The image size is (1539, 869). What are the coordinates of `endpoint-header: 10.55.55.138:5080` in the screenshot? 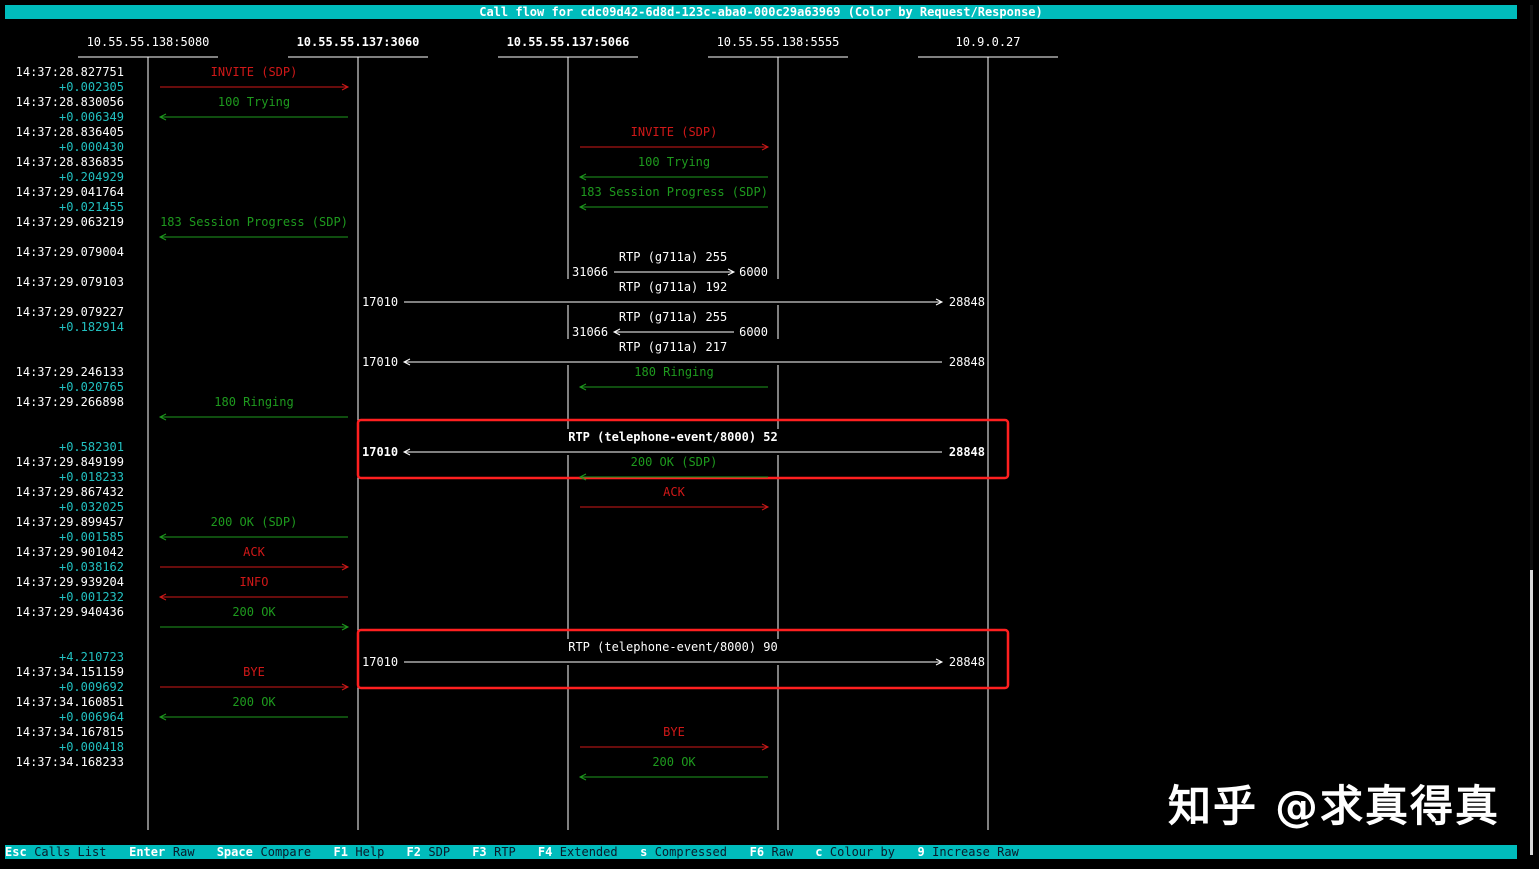 It's located at (148, 42).